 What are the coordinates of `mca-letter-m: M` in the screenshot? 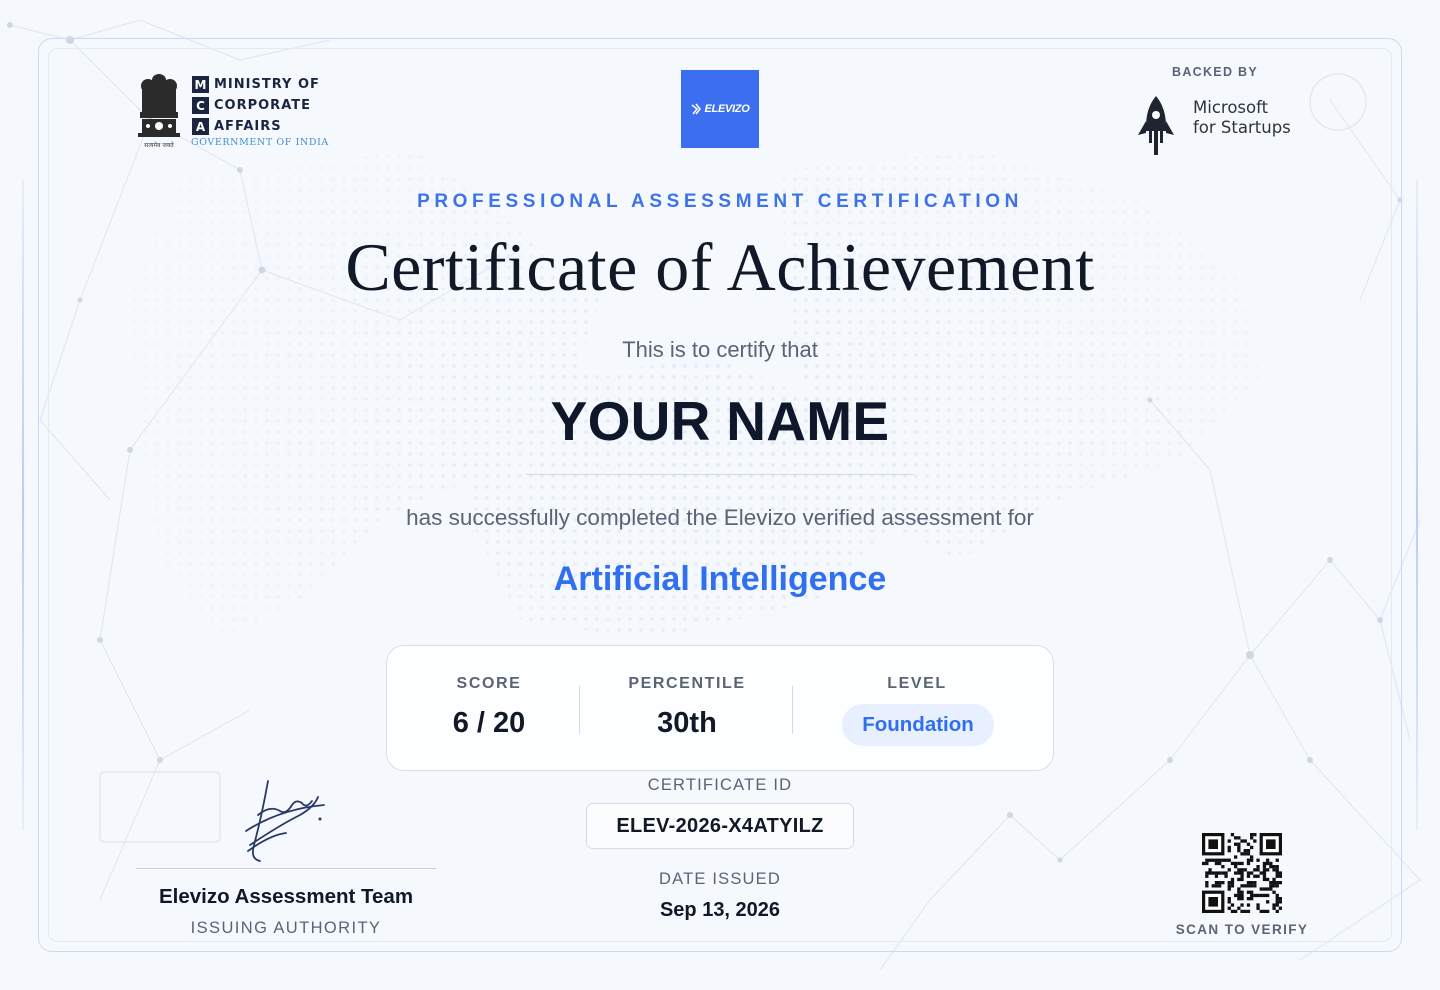 It's located at (200, 84).